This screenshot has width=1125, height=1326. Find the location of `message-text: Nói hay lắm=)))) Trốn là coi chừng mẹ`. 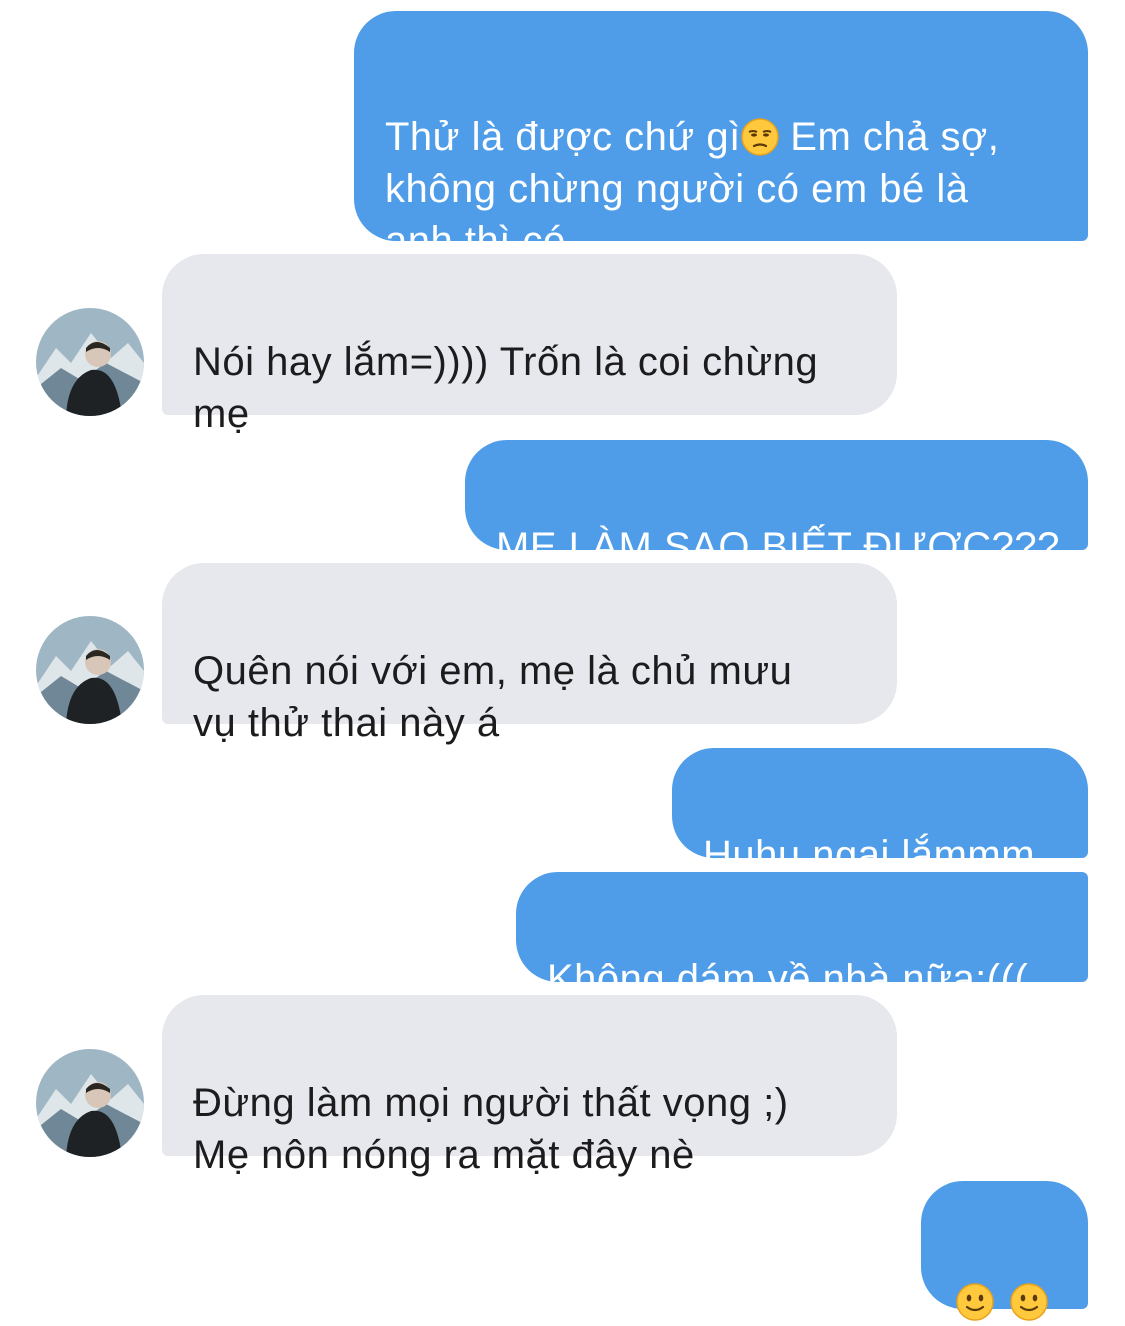

message-text: Nói hay lắm=)))) Trốn là coi chừng mẹ is located at coordinates (506, 388).